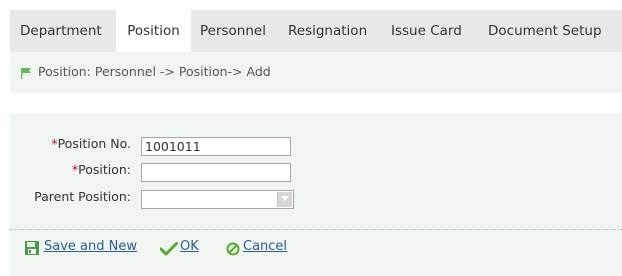 The image size is (622, 276). Describe the element at coordinates (327, 31) in the screenshot. I see `tab-resignation: Resignation` at that location.